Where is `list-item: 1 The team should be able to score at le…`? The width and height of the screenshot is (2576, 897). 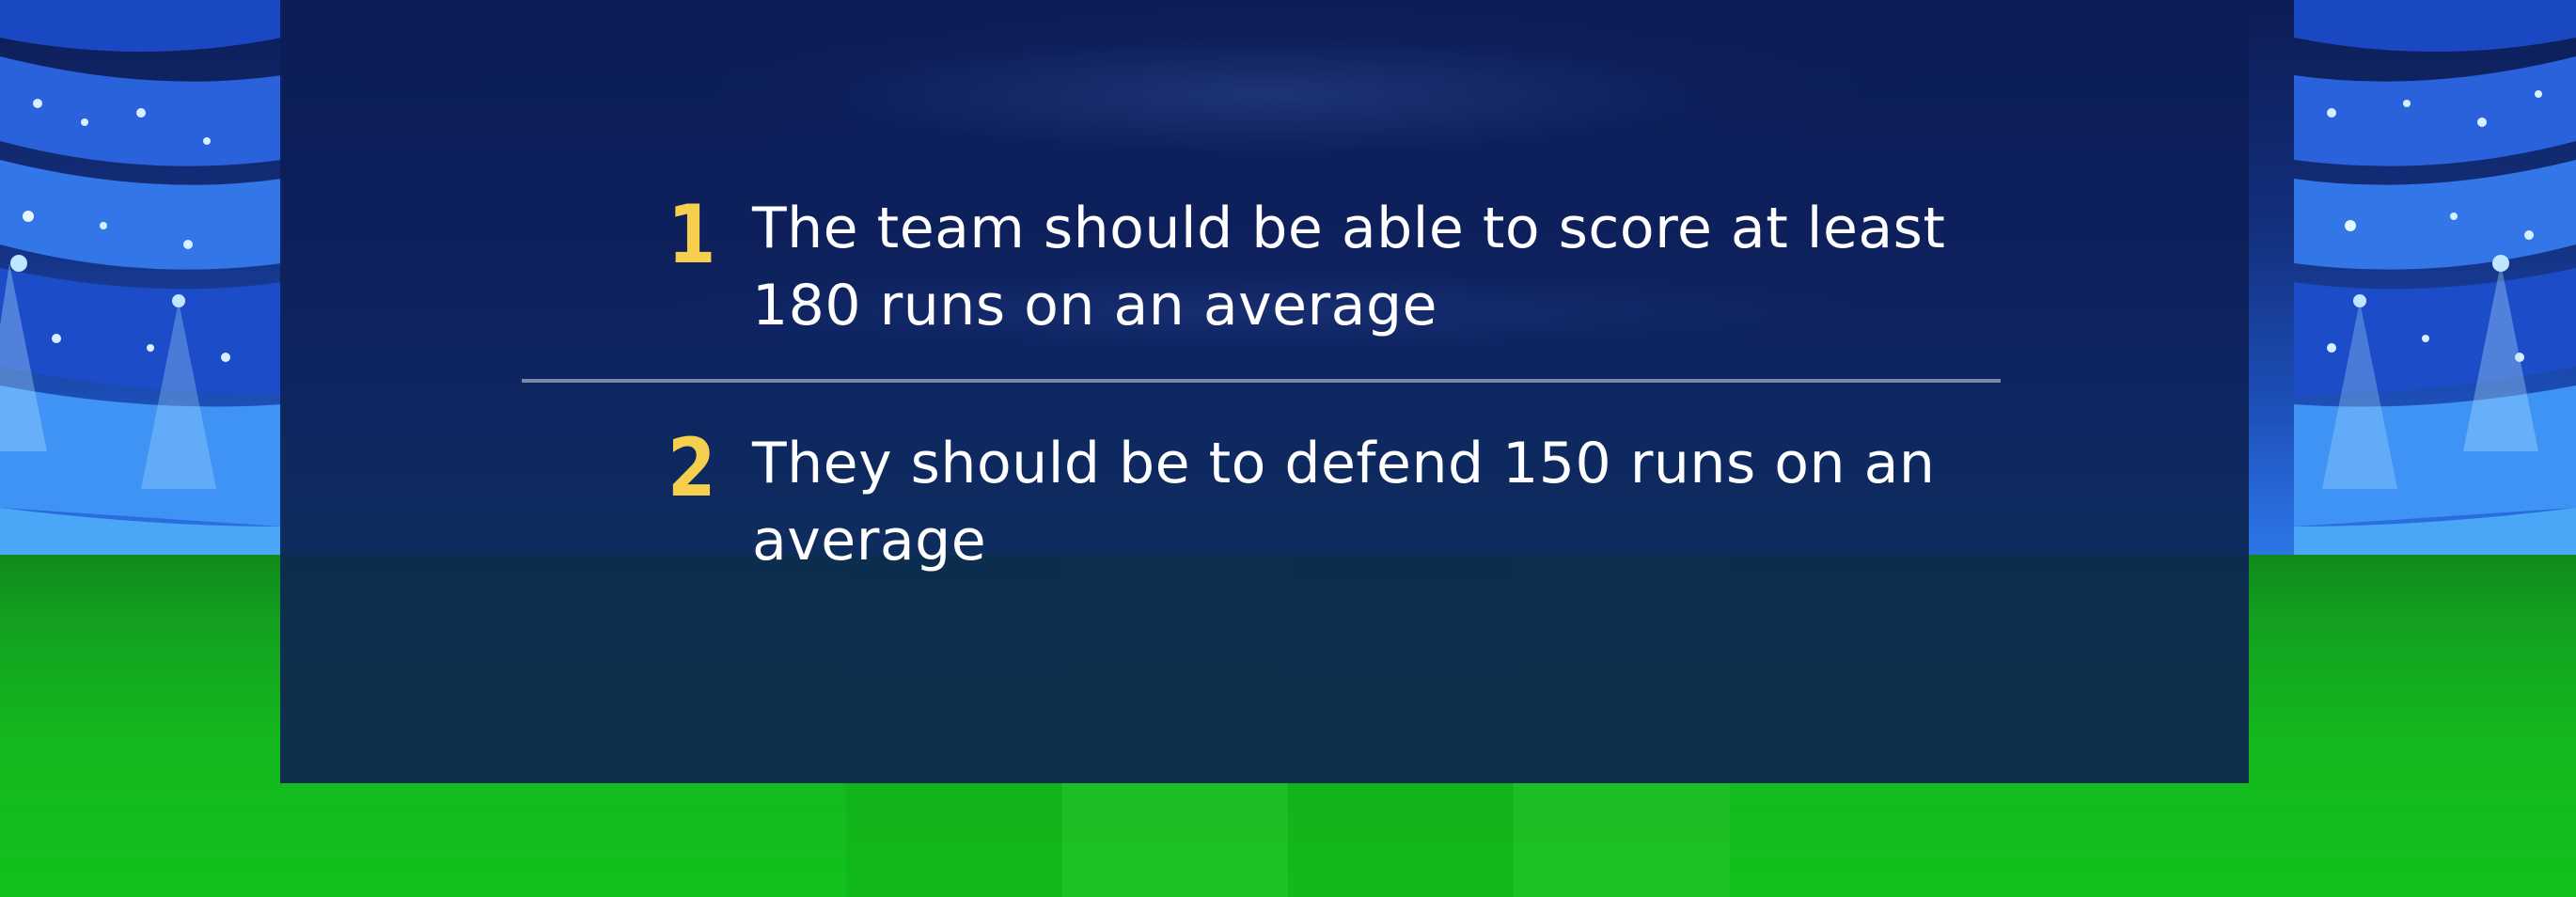 list-item: 1 The team should be able to score at le… is located at coordinates (1354, 267).